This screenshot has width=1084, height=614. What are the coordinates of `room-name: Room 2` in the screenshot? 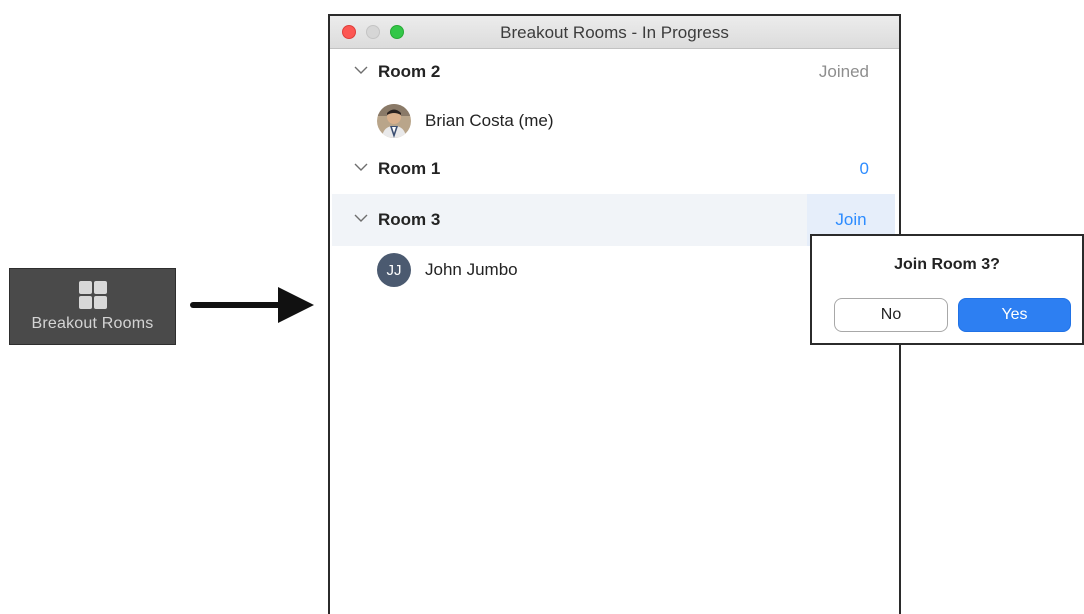 It's located at (409, 71).